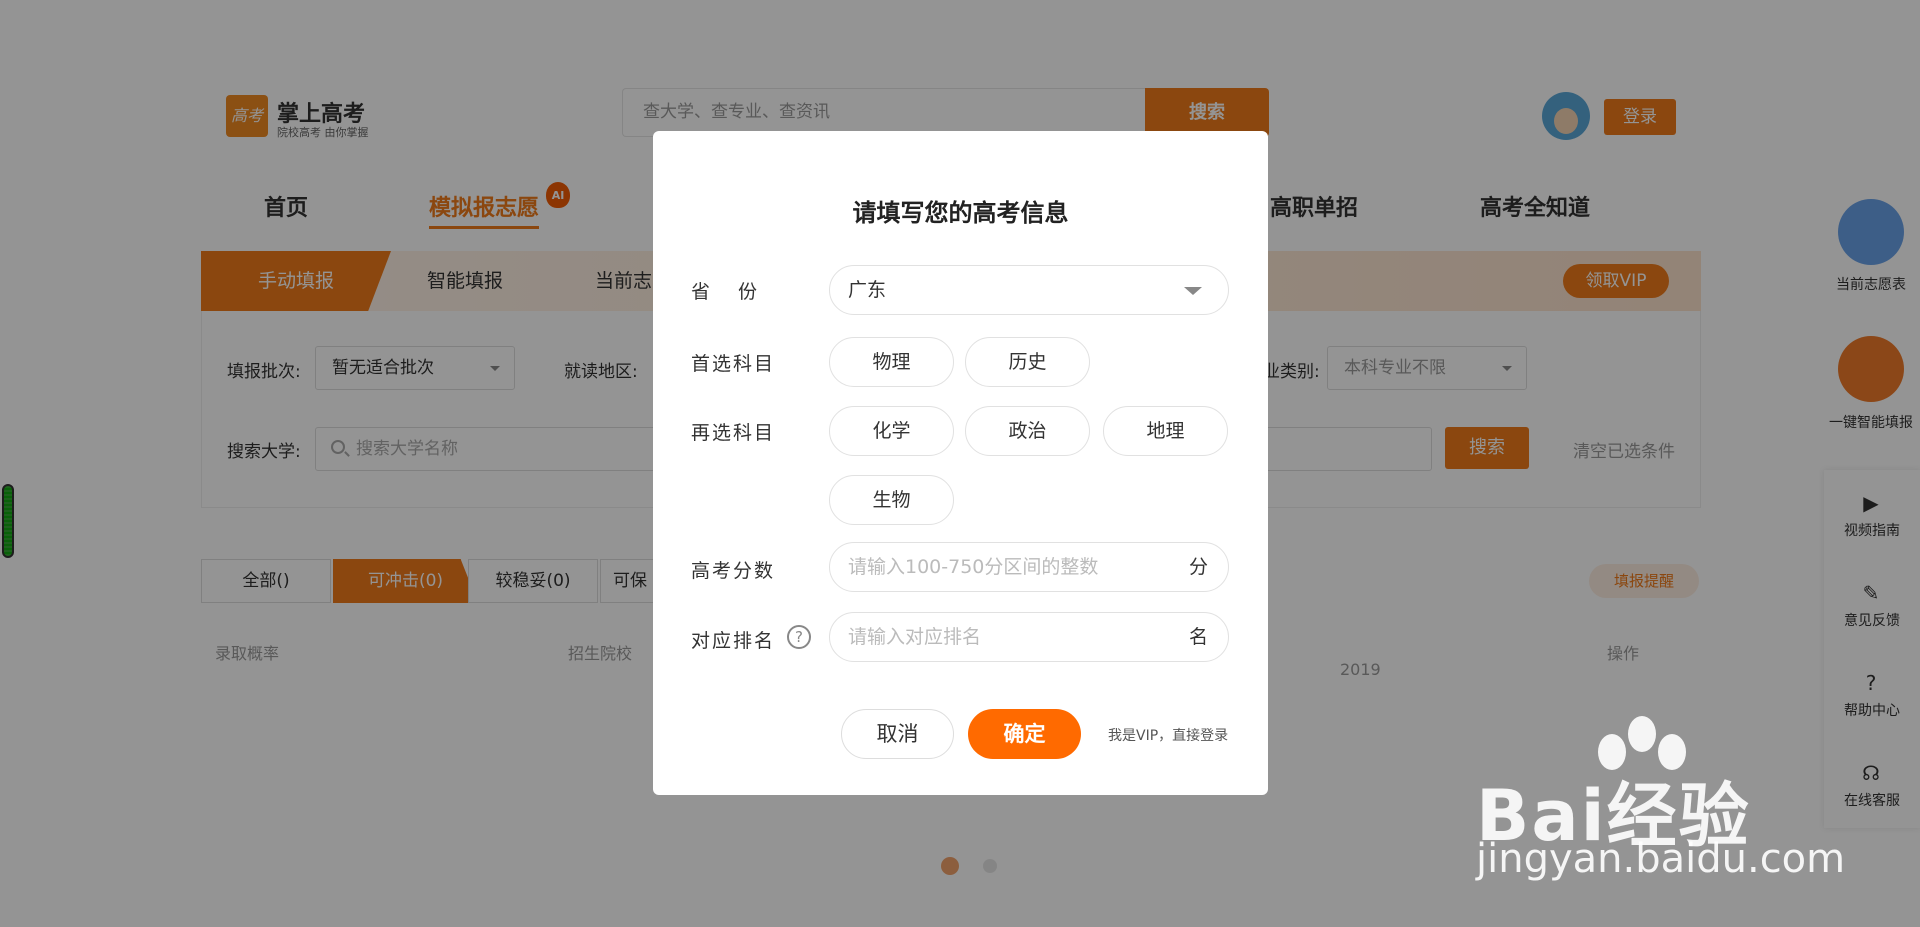 Image resolution: width=1920 pixels, height=927 pixels. Describe the element at coordinates (733, 641) in the screenshot. I see `rank-label: 对应排名` at that location.